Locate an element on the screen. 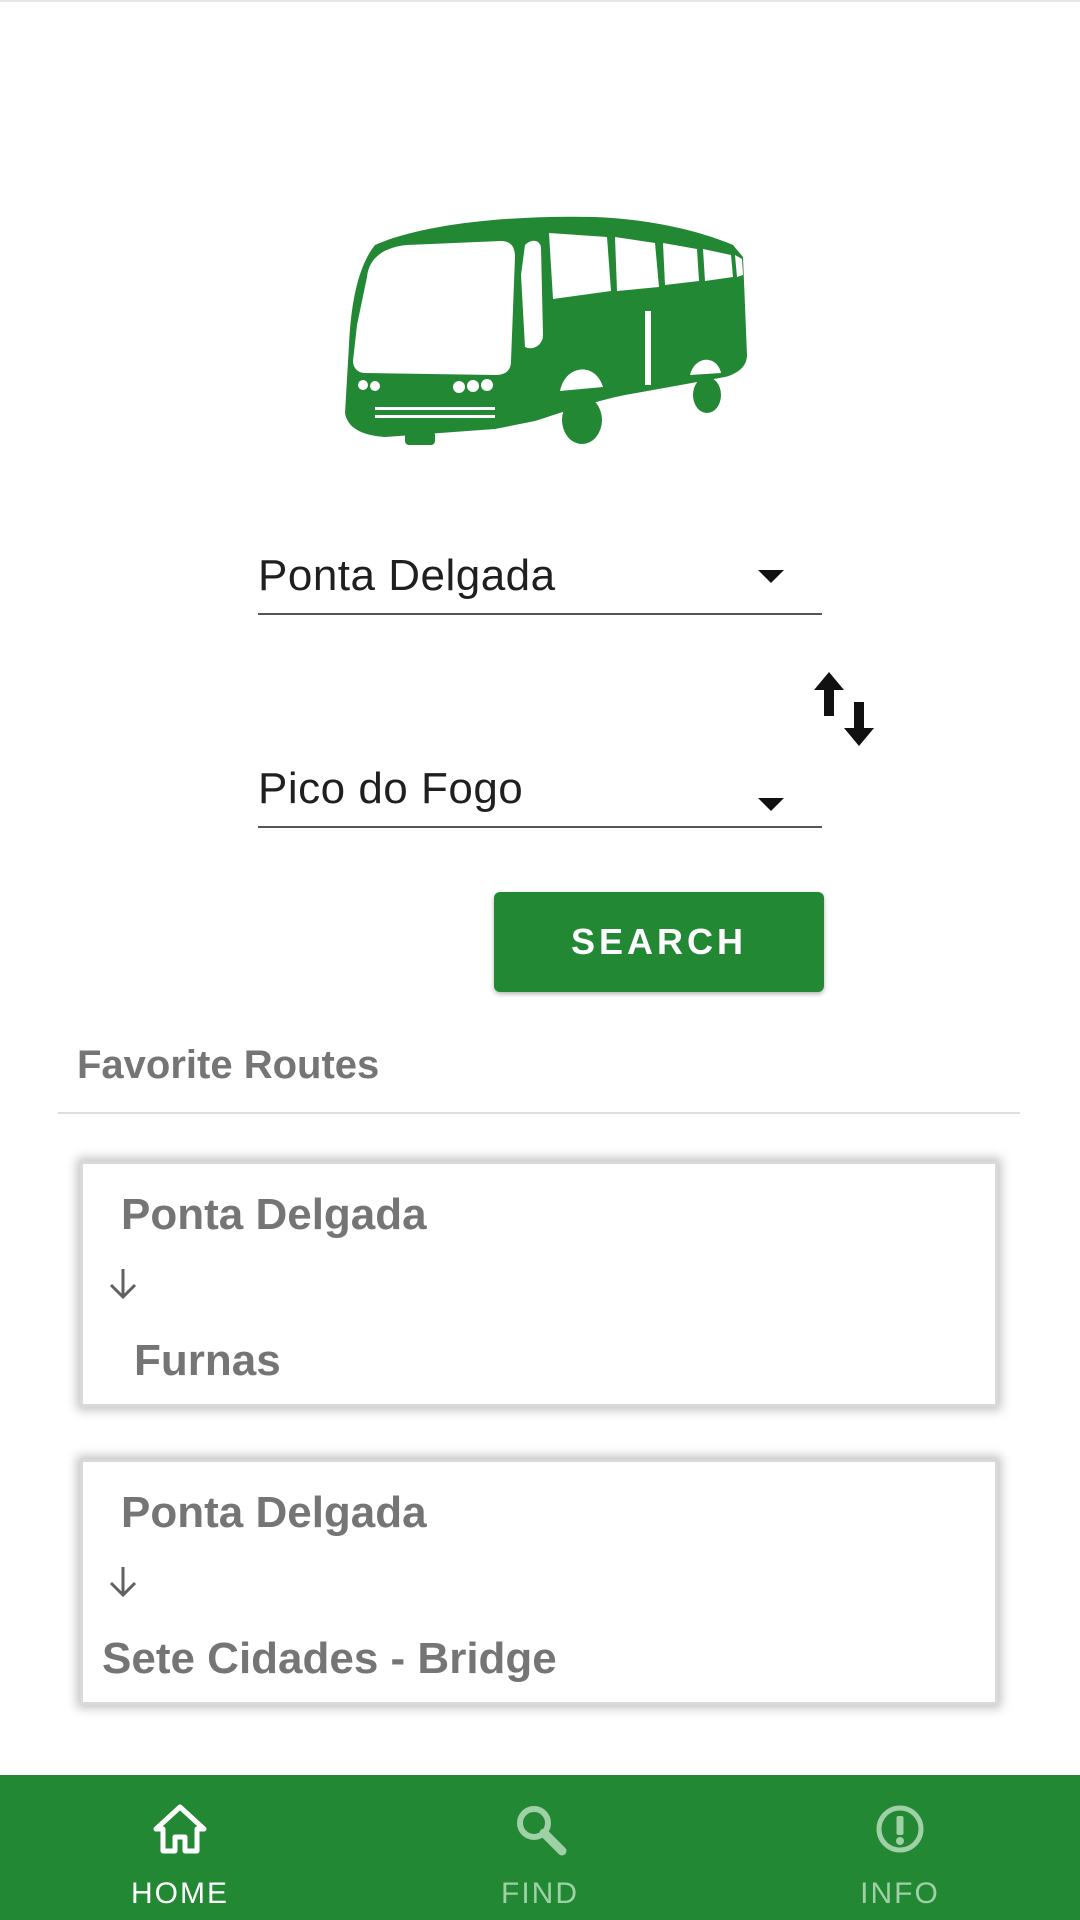 The image size is (1080, 1920). top-divider is located at coordinates (540, 1).